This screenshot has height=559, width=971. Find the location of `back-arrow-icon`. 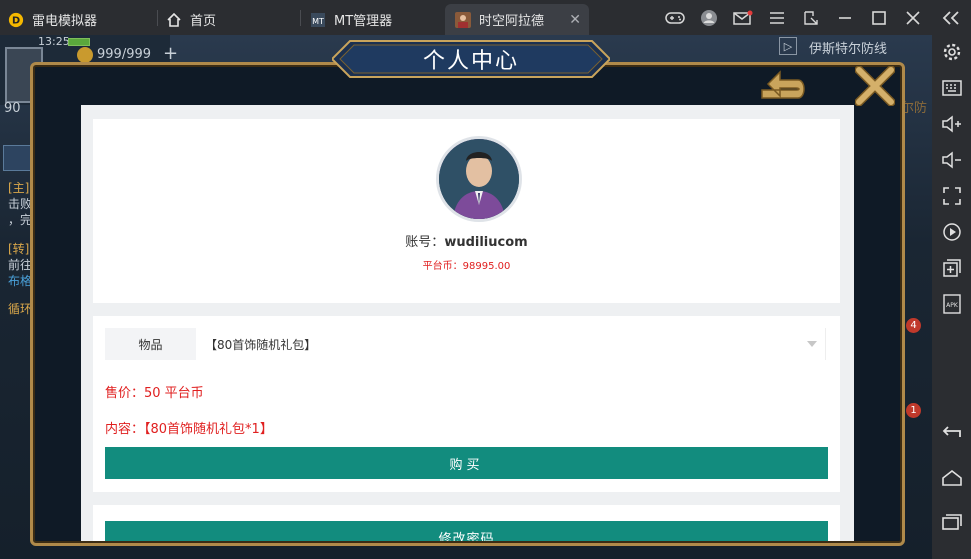

back-arrow-icon is located at coordinates (783, 84).